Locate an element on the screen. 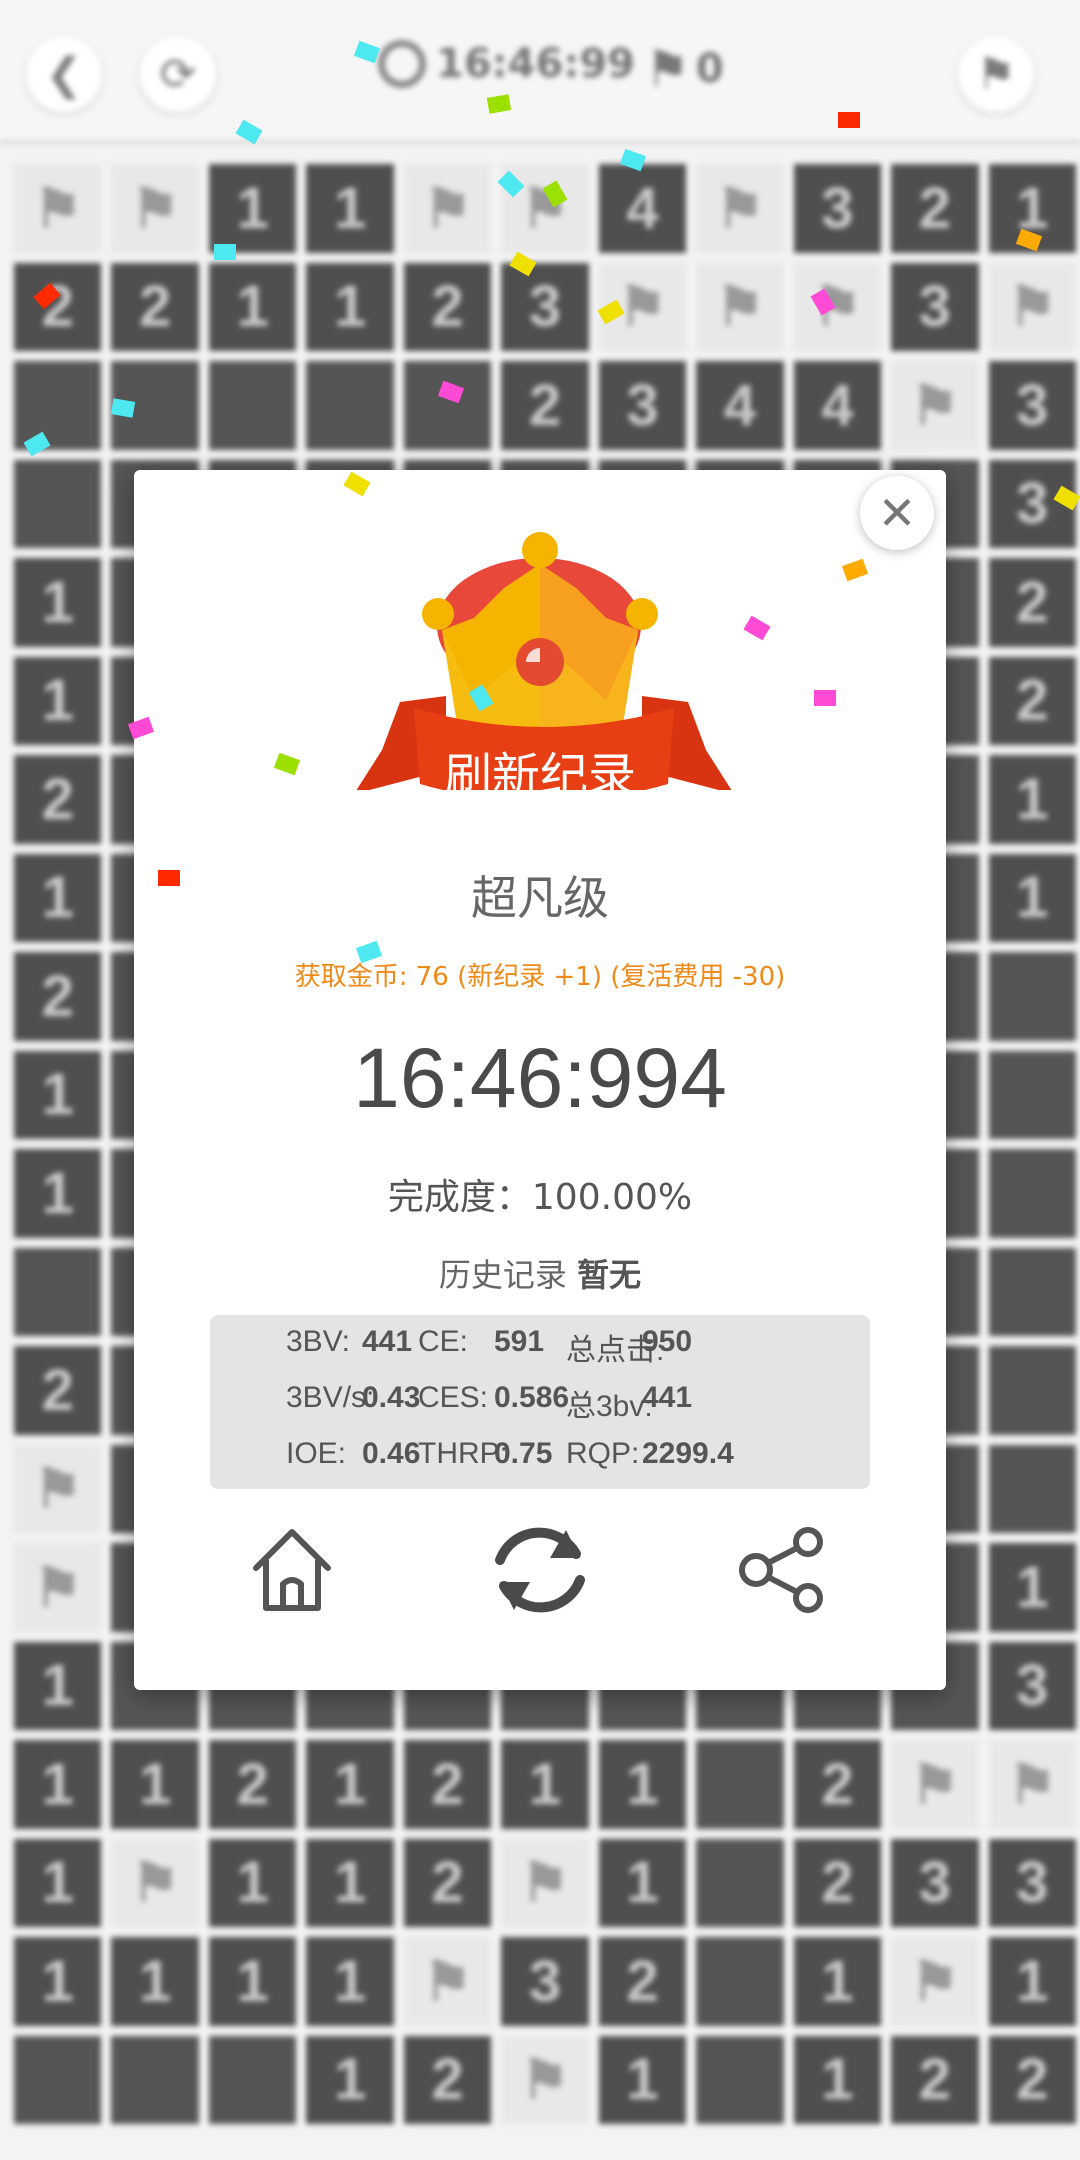  back-button: ❮ is located at coordinates (64, 74).